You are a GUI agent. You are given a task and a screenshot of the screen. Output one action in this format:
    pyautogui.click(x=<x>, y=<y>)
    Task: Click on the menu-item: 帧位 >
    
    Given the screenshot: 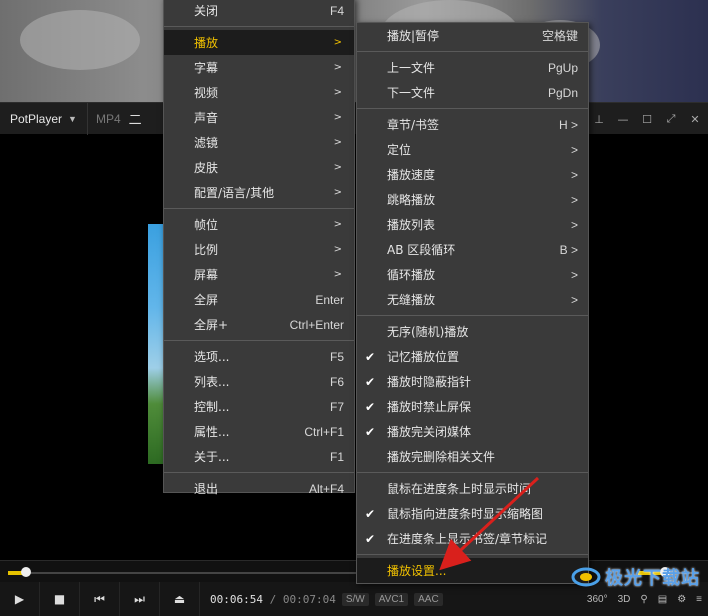 What is the action you would take?
    pyautogui.click(x=259, y=224)
    